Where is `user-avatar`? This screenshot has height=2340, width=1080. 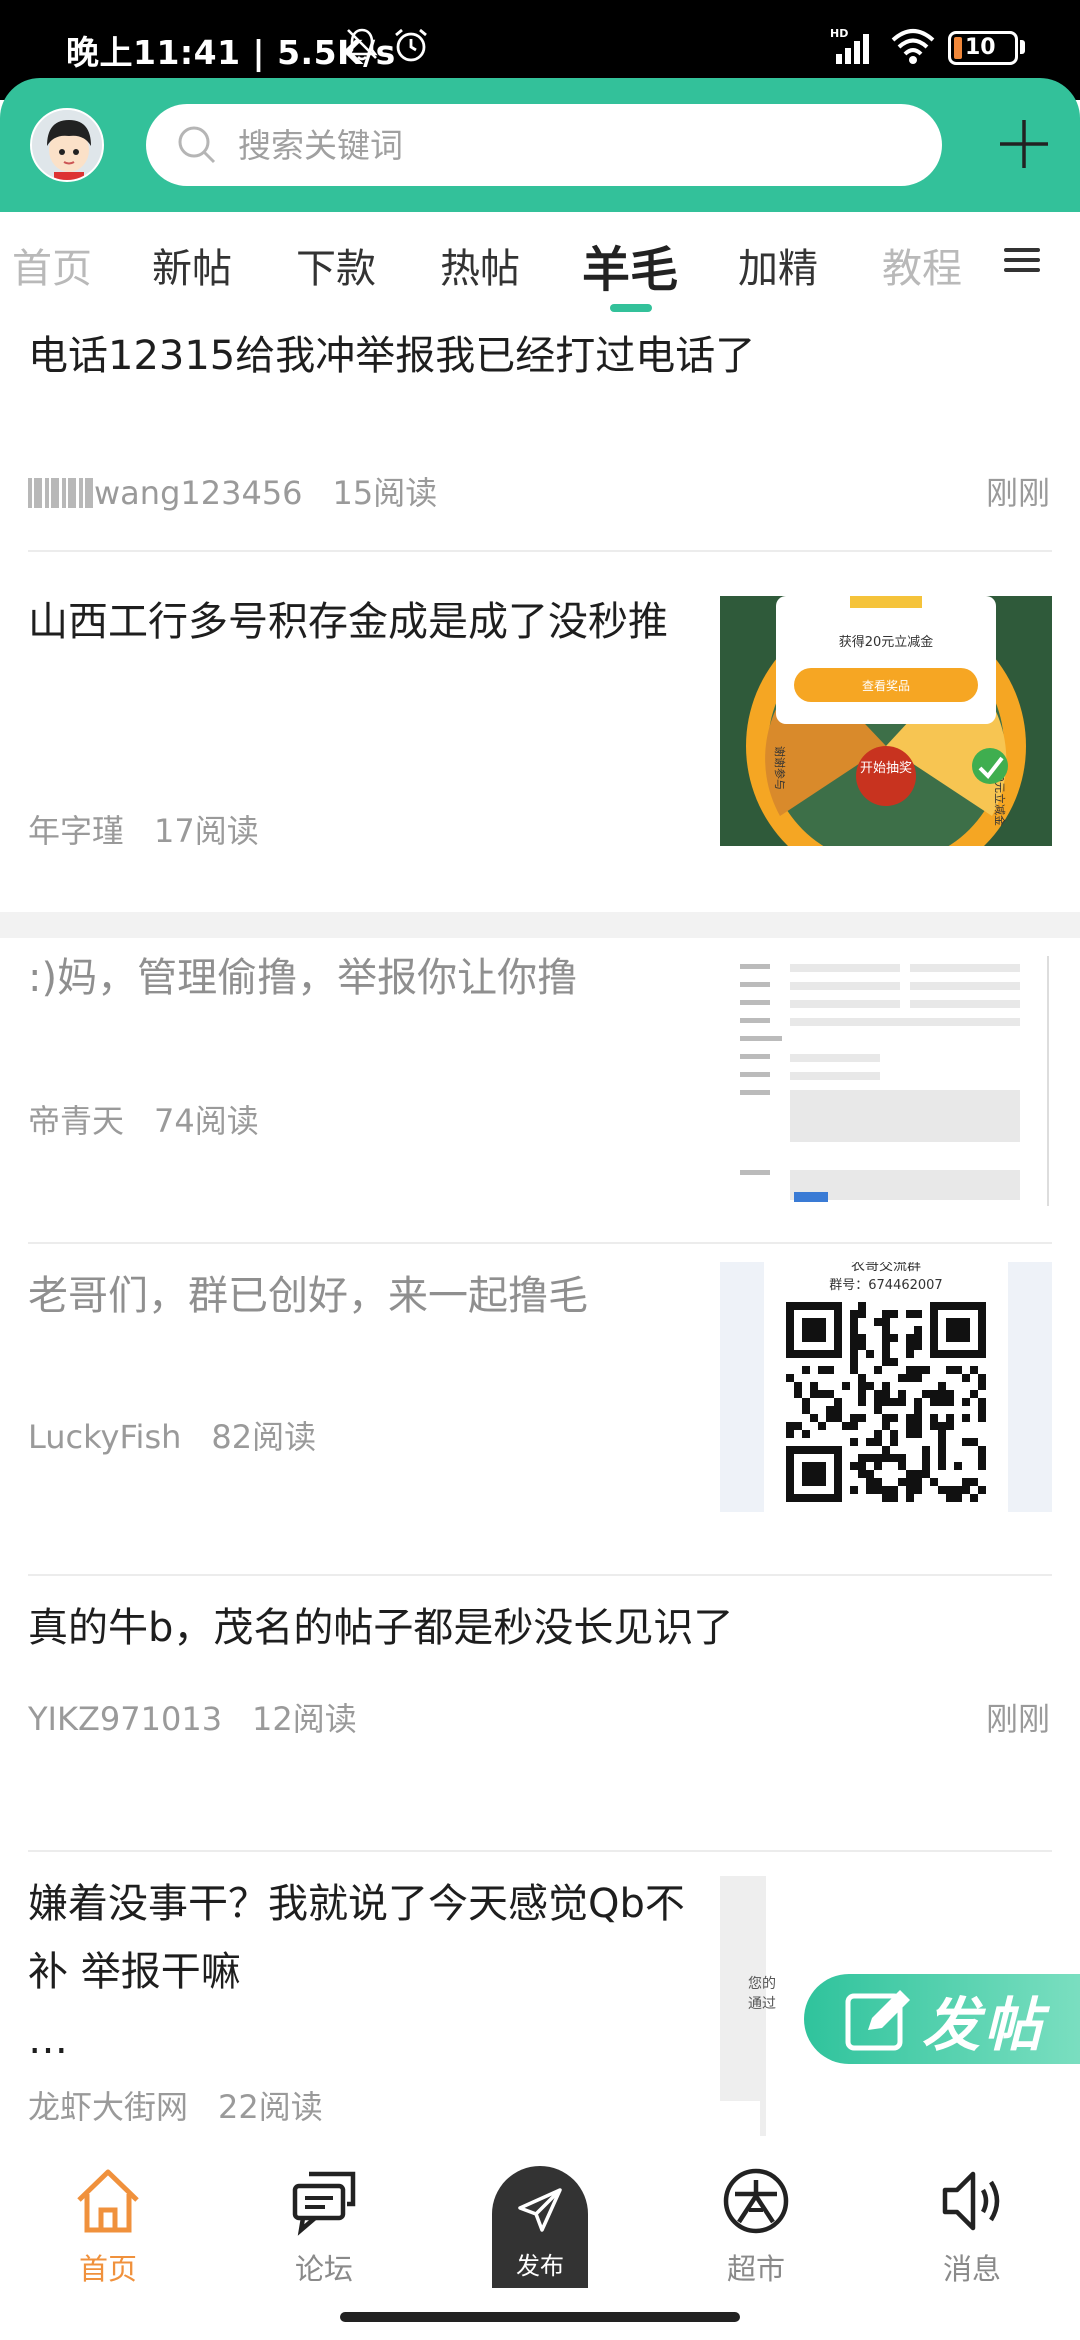
user-avatar is located at coordinates (67, 145).